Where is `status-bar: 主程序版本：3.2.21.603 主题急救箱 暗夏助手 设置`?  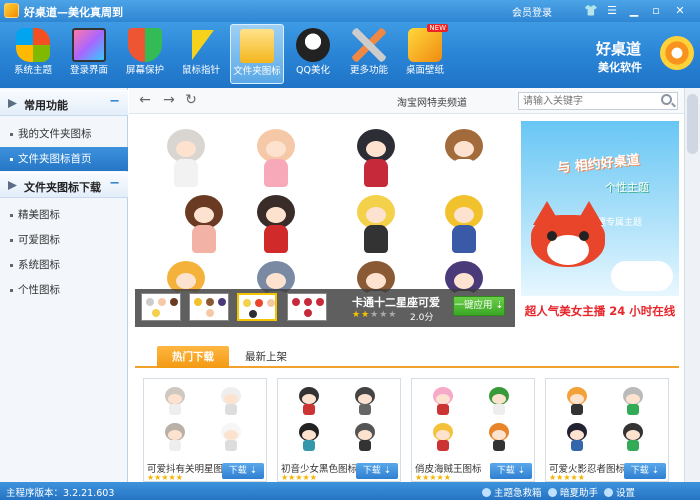
status-bar: 主程序版本：3.2.21.603 主题急救箱 暗夏助手 设置 is located at coordinates (350, 491).